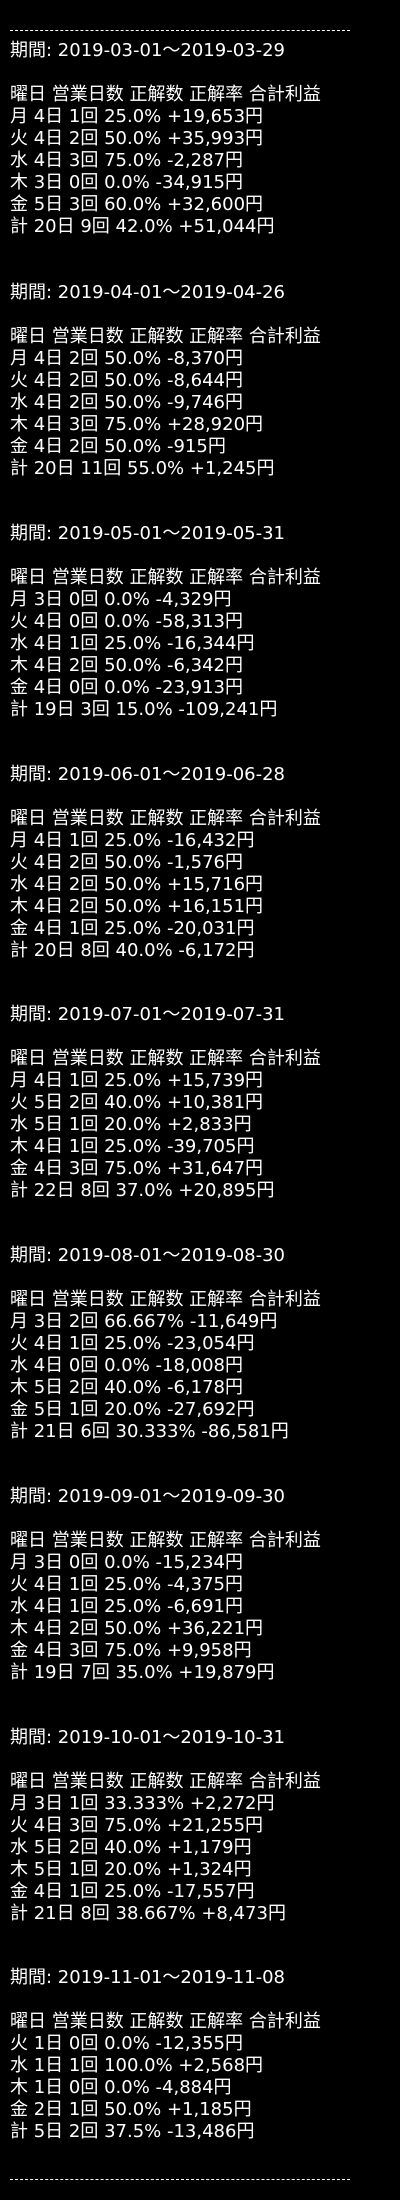 The image size is (400, 2200). What do you see at coordinates (137, 138) in the screenshot?
I see `row-tue: 火 4日 2回 50.0% +35,993円` at bounding box center [137, 138].